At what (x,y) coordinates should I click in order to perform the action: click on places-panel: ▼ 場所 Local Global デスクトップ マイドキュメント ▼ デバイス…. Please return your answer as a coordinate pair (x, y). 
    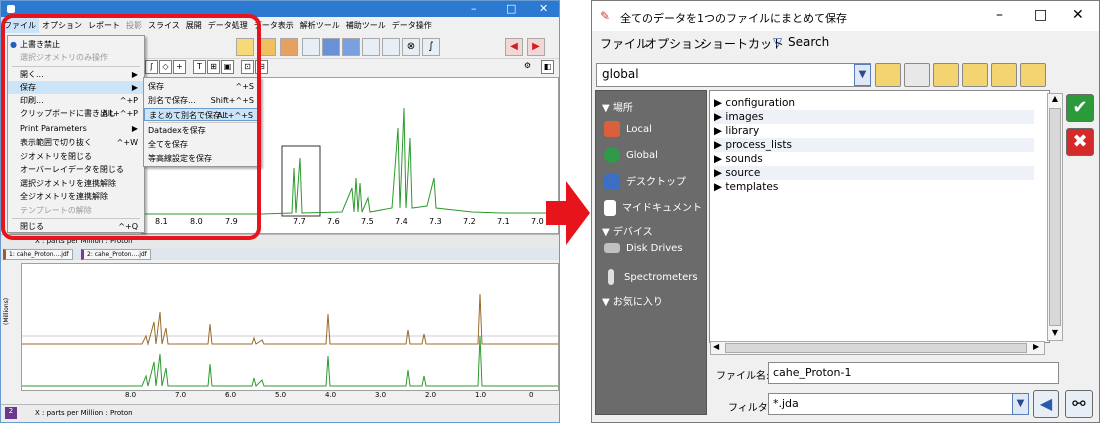
    Looking at the image, I should click on (651, 252).